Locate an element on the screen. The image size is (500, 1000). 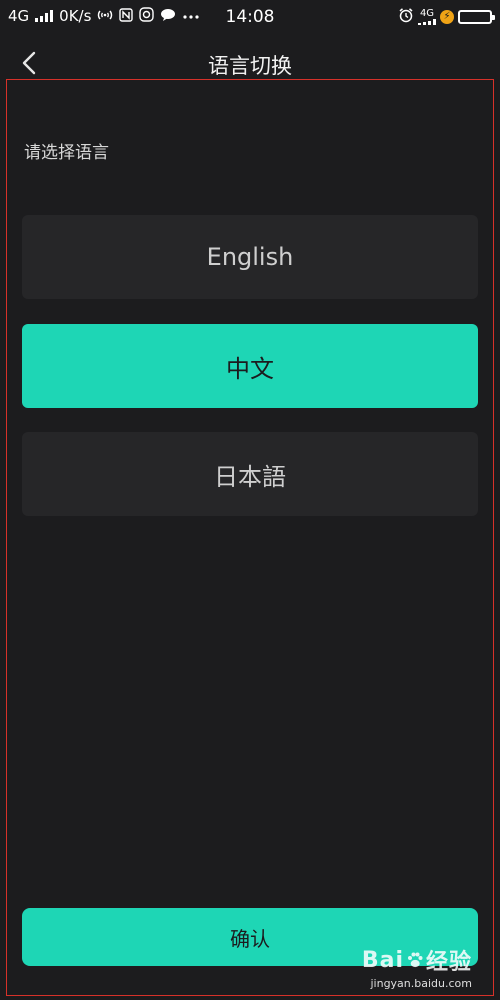
language-option-chinese: 中文 is located at coordinates (250, 366).